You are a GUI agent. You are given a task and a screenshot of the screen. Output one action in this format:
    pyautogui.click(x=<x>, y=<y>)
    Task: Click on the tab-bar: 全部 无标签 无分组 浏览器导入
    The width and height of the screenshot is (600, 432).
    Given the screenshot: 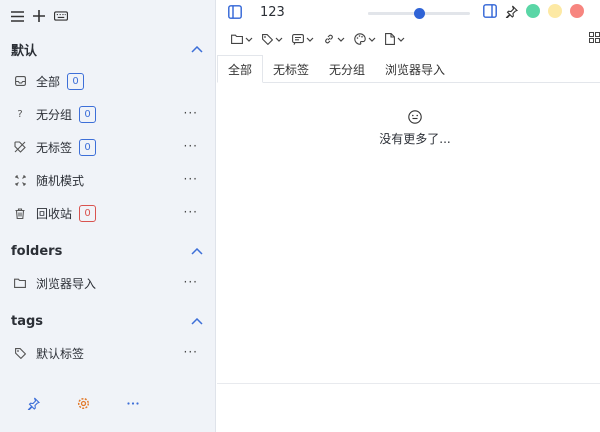 What is the action you would take?
    pyautogui.click(x=399, y=69)
    